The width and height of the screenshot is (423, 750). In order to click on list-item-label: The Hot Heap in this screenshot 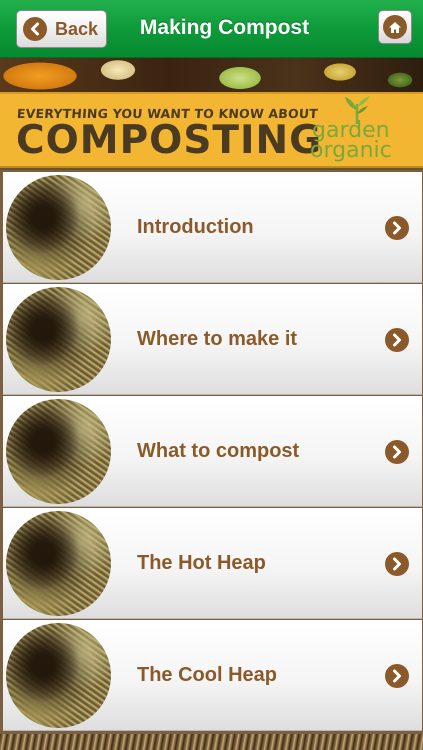, I will do `click(201, 563)`.